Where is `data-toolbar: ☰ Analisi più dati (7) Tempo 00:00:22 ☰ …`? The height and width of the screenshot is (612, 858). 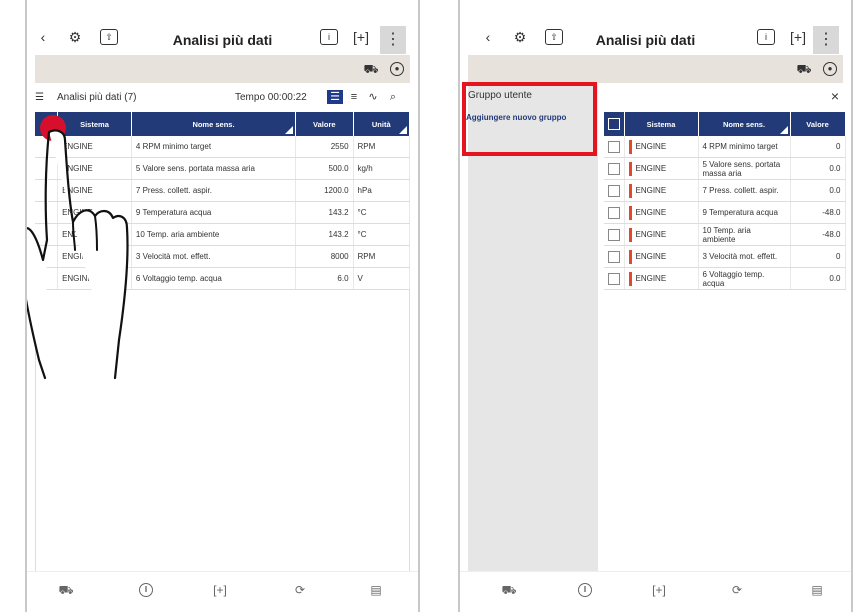 data-toolbar: ☰ Analisi più dati (7) Tempo 00:00:22 ☰ … is located at coordinates (222, 98).